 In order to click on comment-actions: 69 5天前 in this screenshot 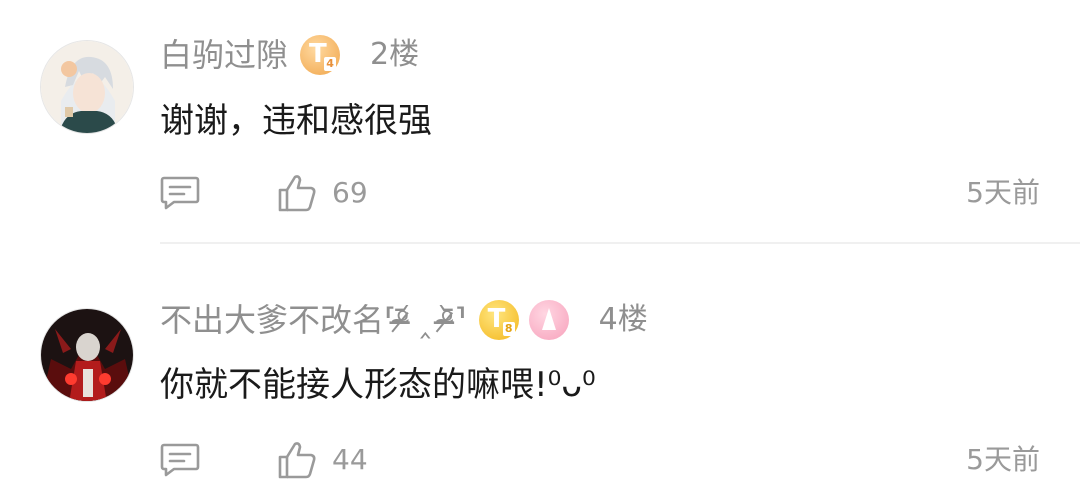, I will do `click(600, 193)`.